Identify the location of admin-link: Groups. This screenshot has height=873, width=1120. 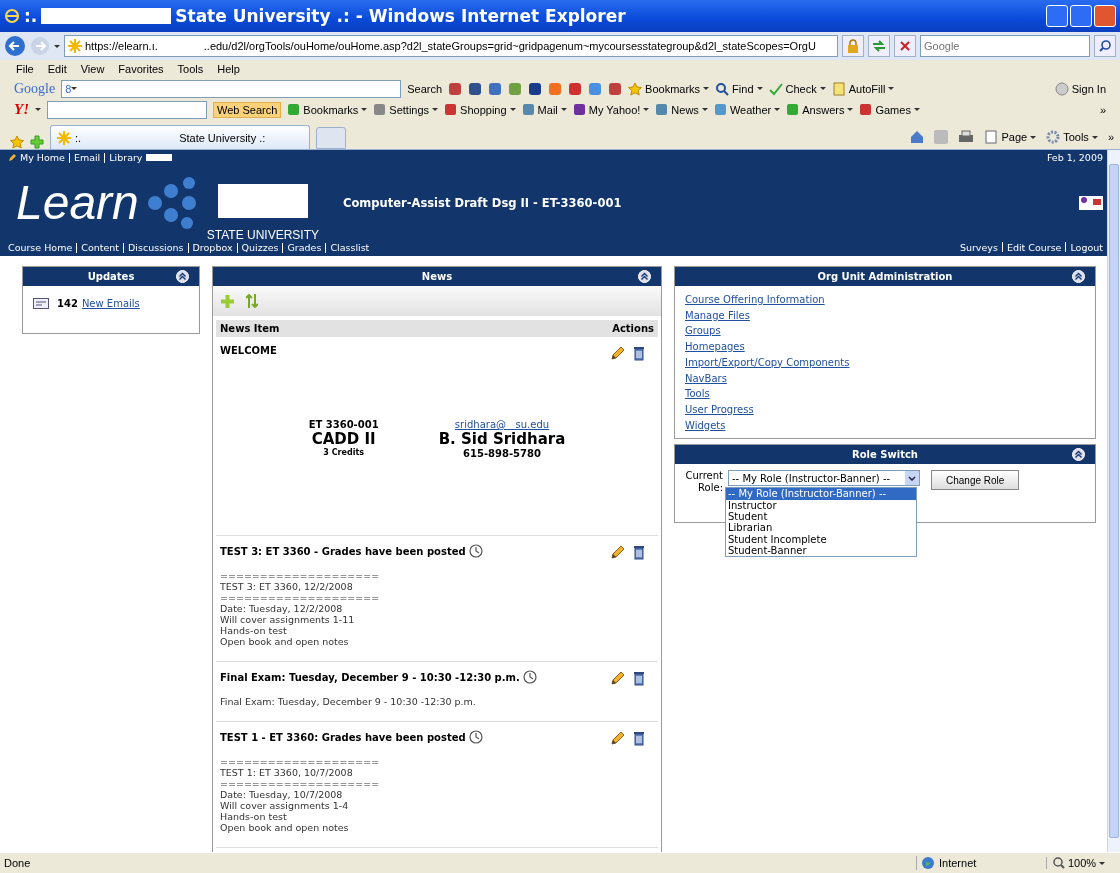
(703, 332).